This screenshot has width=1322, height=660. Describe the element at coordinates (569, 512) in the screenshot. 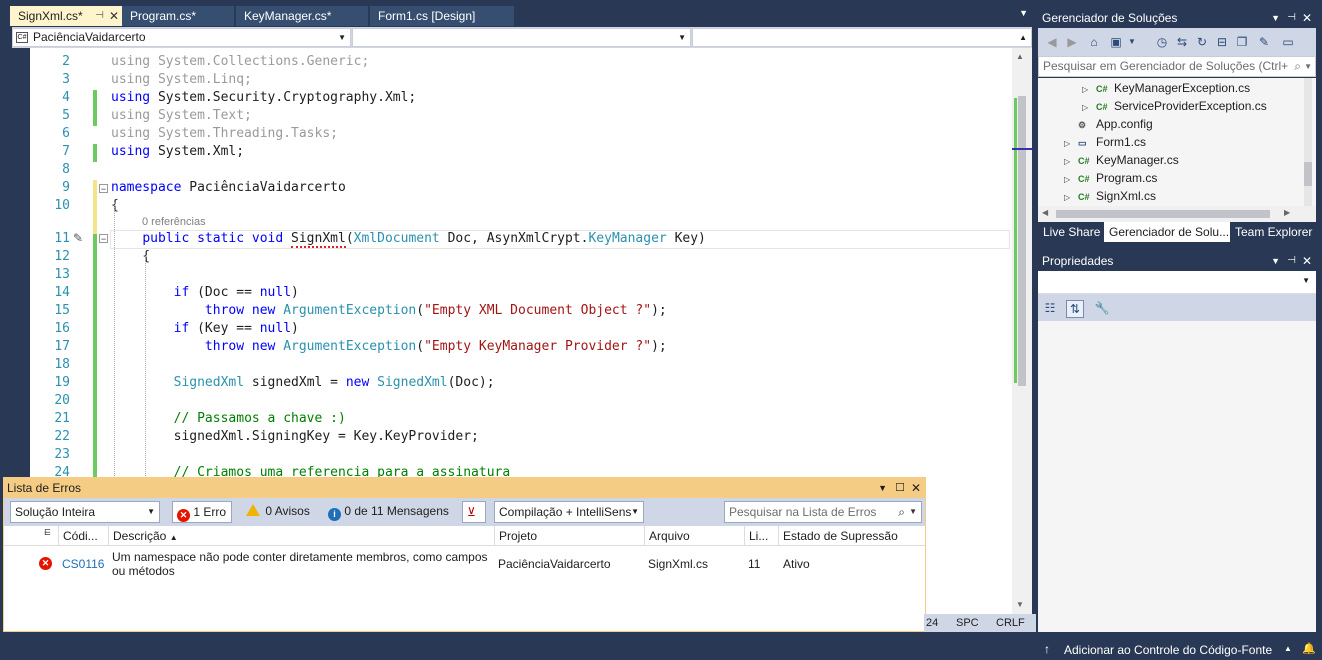

I see `build-filter-combo: Compilação + IntelliSens ▼` at that location.